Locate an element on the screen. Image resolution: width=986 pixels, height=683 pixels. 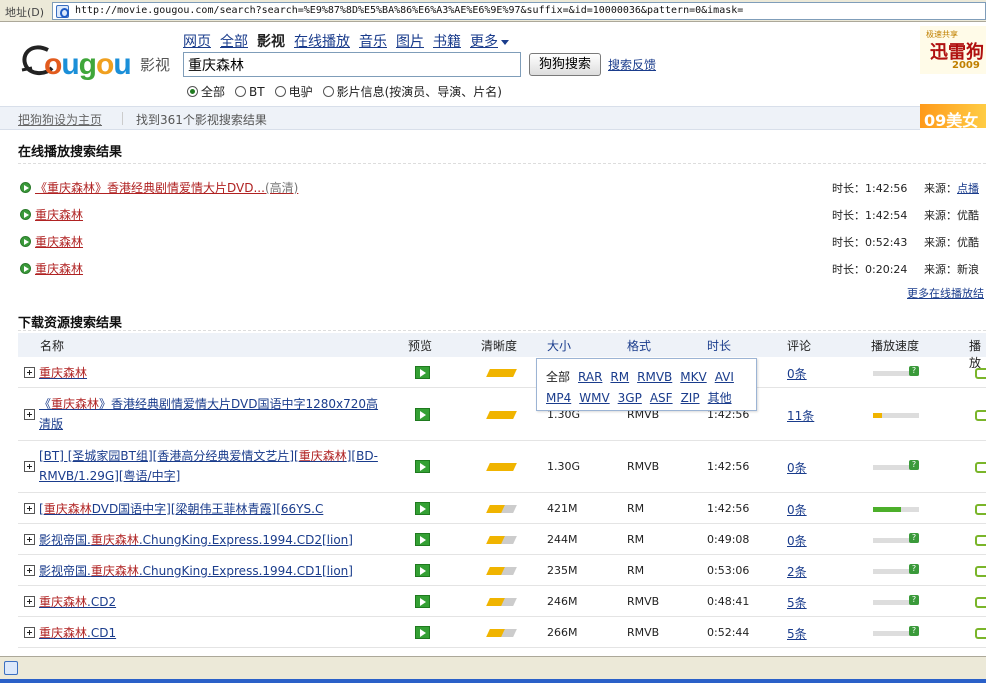
nav-item-0: 网页 is located at coordinates (197, 42).